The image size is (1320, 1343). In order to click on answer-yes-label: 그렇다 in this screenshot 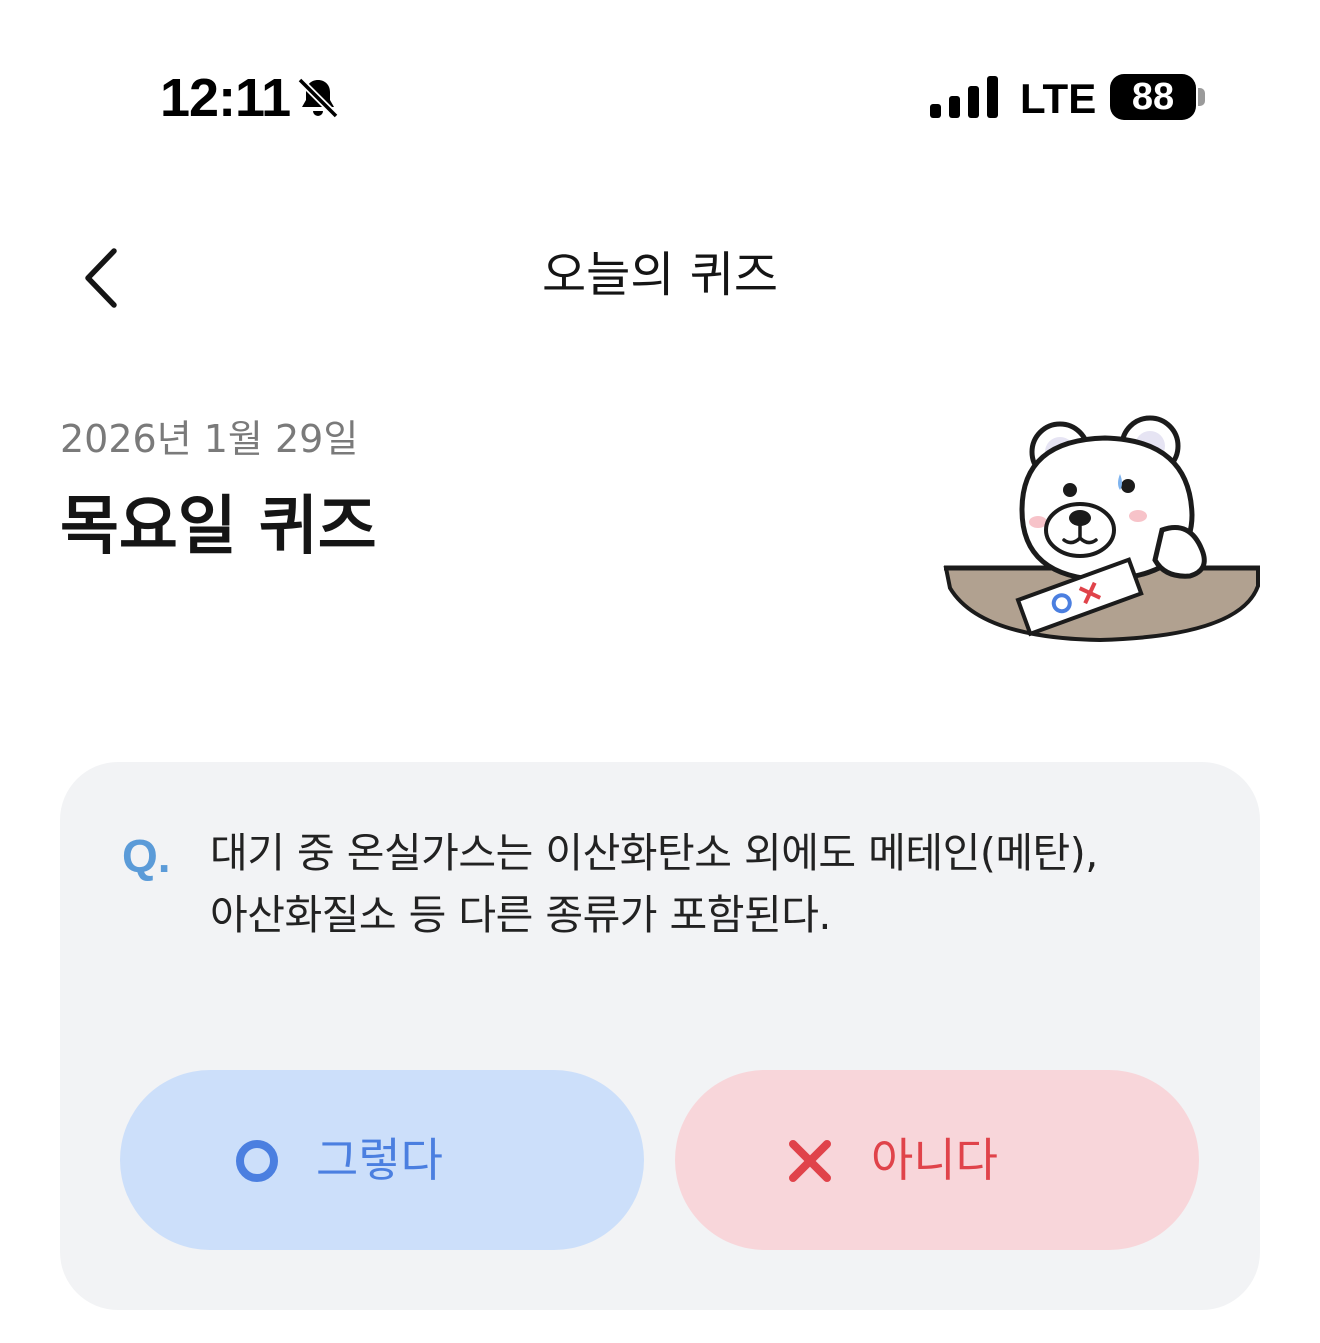, I will do `click(379, 1160)`.